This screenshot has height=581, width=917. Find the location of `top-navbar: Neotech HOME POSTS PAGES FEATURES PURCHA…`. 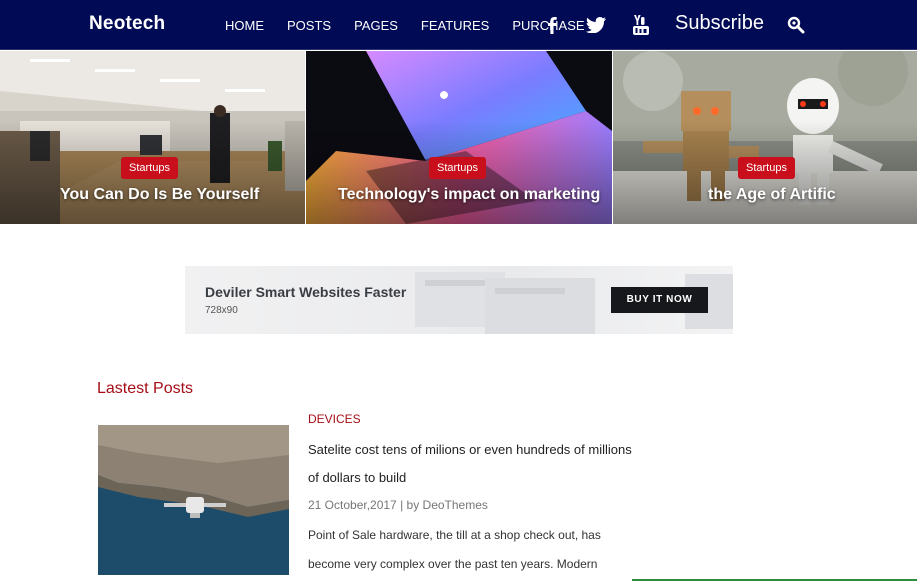

top-navbar: Neotech HOME POSTS PAGES FEATURES PURCHA… is located at coordinates (458, 25).